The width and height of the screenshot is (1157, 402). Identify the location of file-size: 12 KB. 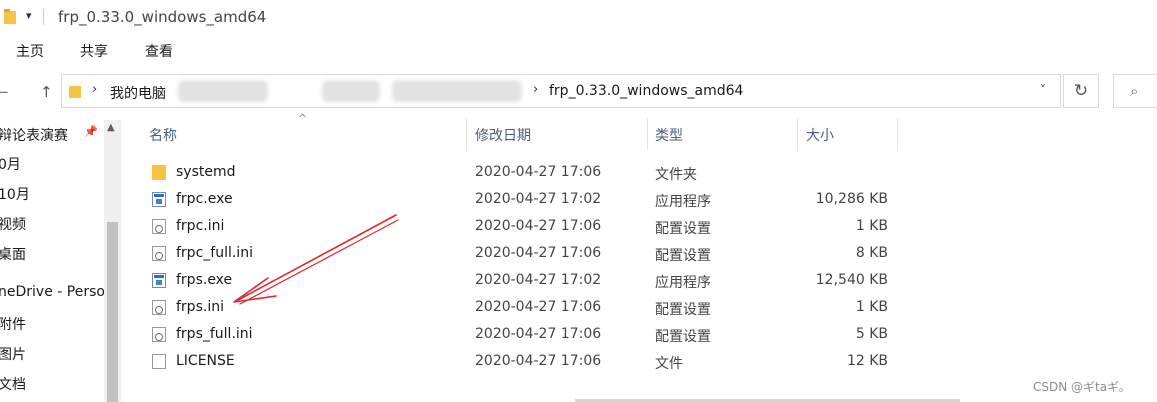
(867, 361).